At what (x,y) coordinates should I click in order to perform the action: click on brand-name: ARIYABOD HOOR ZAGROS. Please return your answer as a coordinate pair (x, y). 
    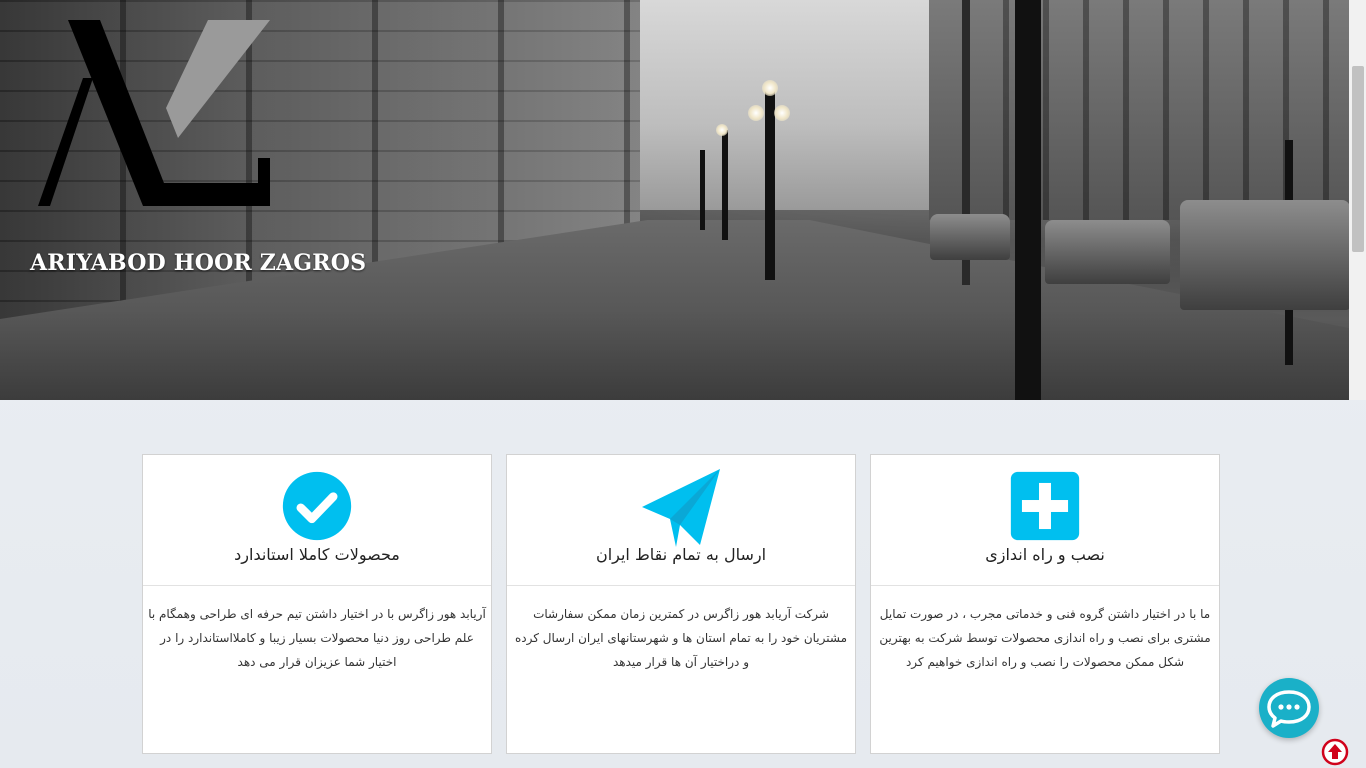
    Looking at the image, I should click on (198, 263).